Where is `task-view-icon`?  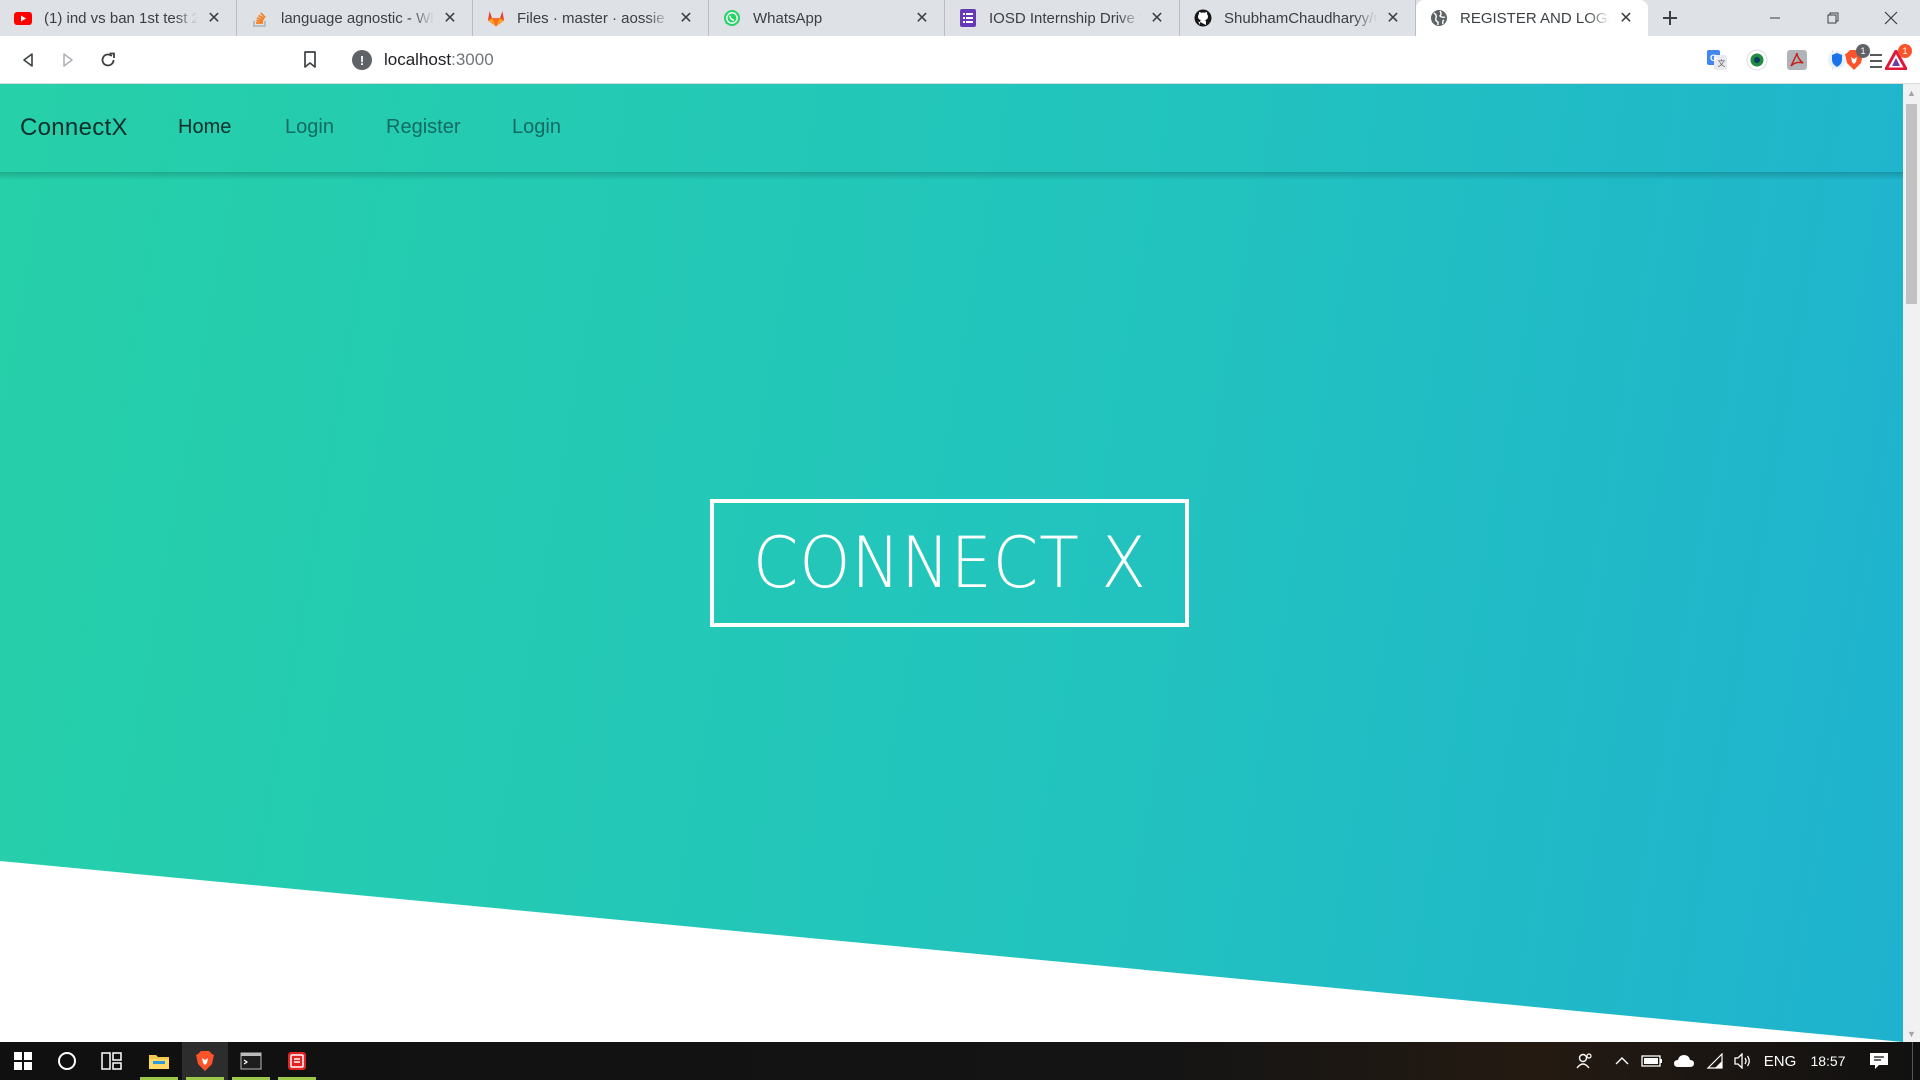 task-view-icon is located at coordinates (111, 1061).